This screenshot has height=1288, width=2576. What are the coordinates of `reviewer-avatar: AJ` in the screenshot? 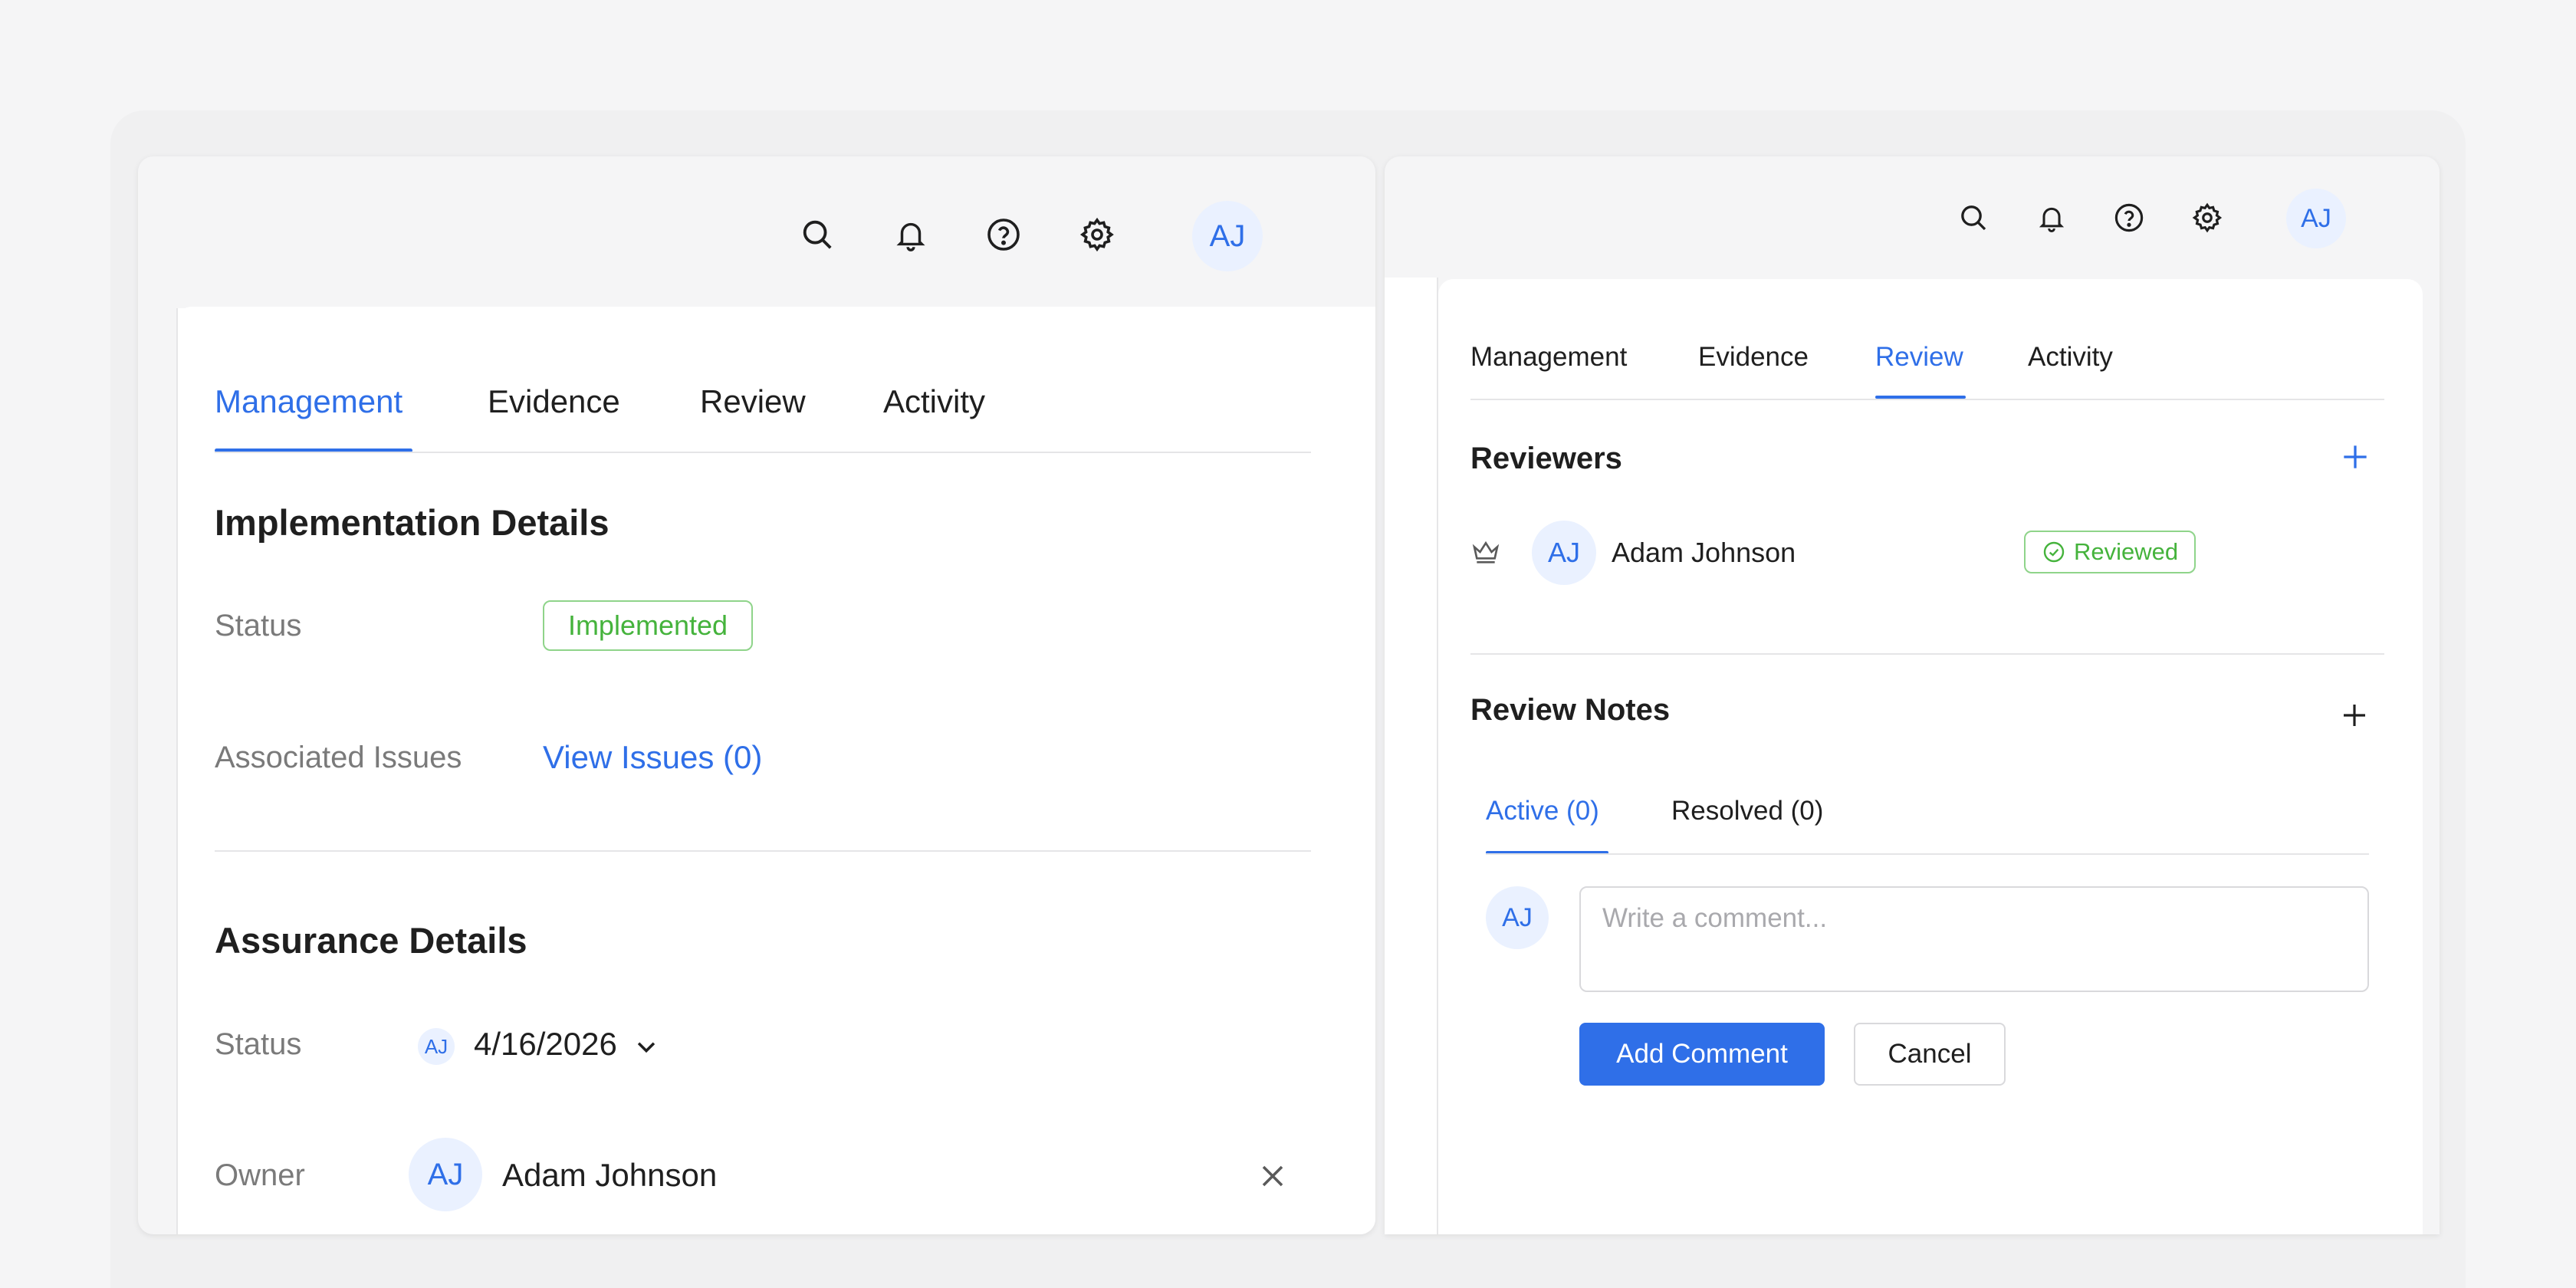 It's located at (1564, 553).